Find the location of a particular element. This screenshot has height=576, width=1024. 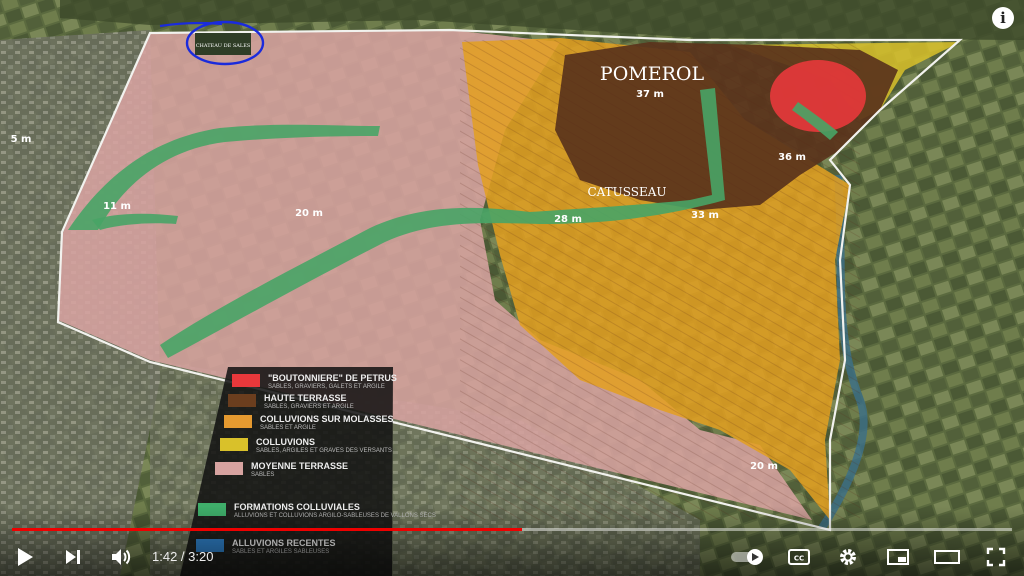

elevation-37m: 37 m is located at coordinates (650, 94).